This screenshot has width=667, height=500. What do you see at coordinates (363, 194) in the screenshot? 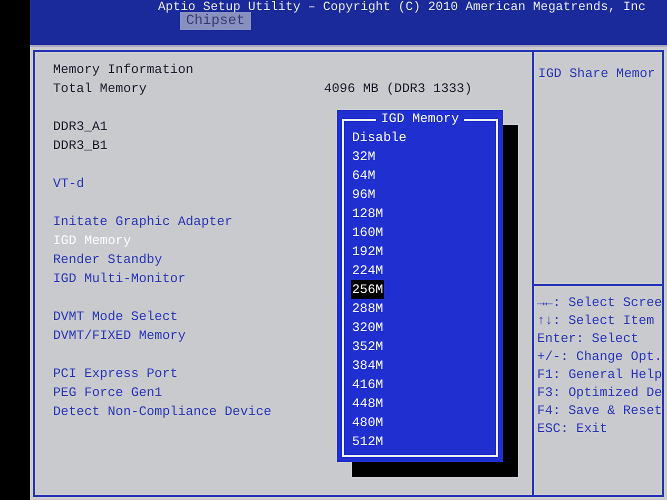
I see `popup-option: 96M` at bounding box center [363, 194].